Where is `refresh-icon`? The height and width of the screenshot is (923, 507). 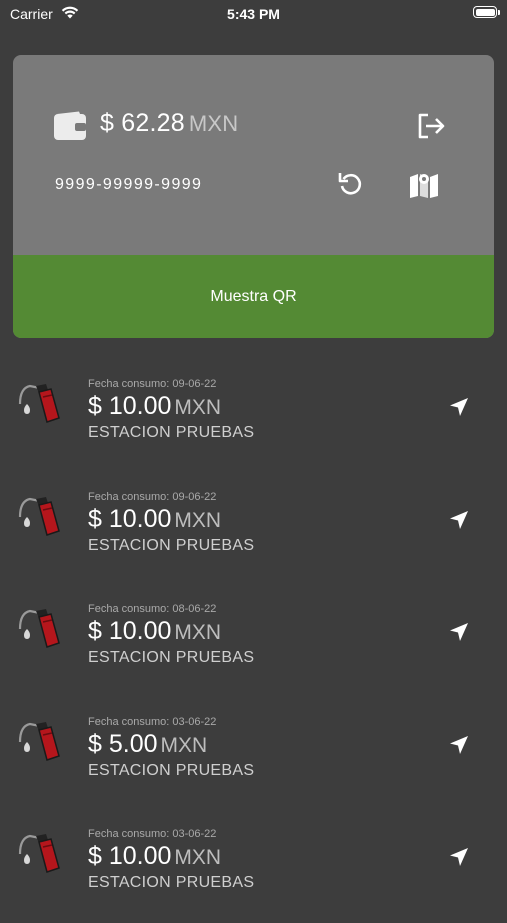 refresh-icon is located at coordinates (351, 186).